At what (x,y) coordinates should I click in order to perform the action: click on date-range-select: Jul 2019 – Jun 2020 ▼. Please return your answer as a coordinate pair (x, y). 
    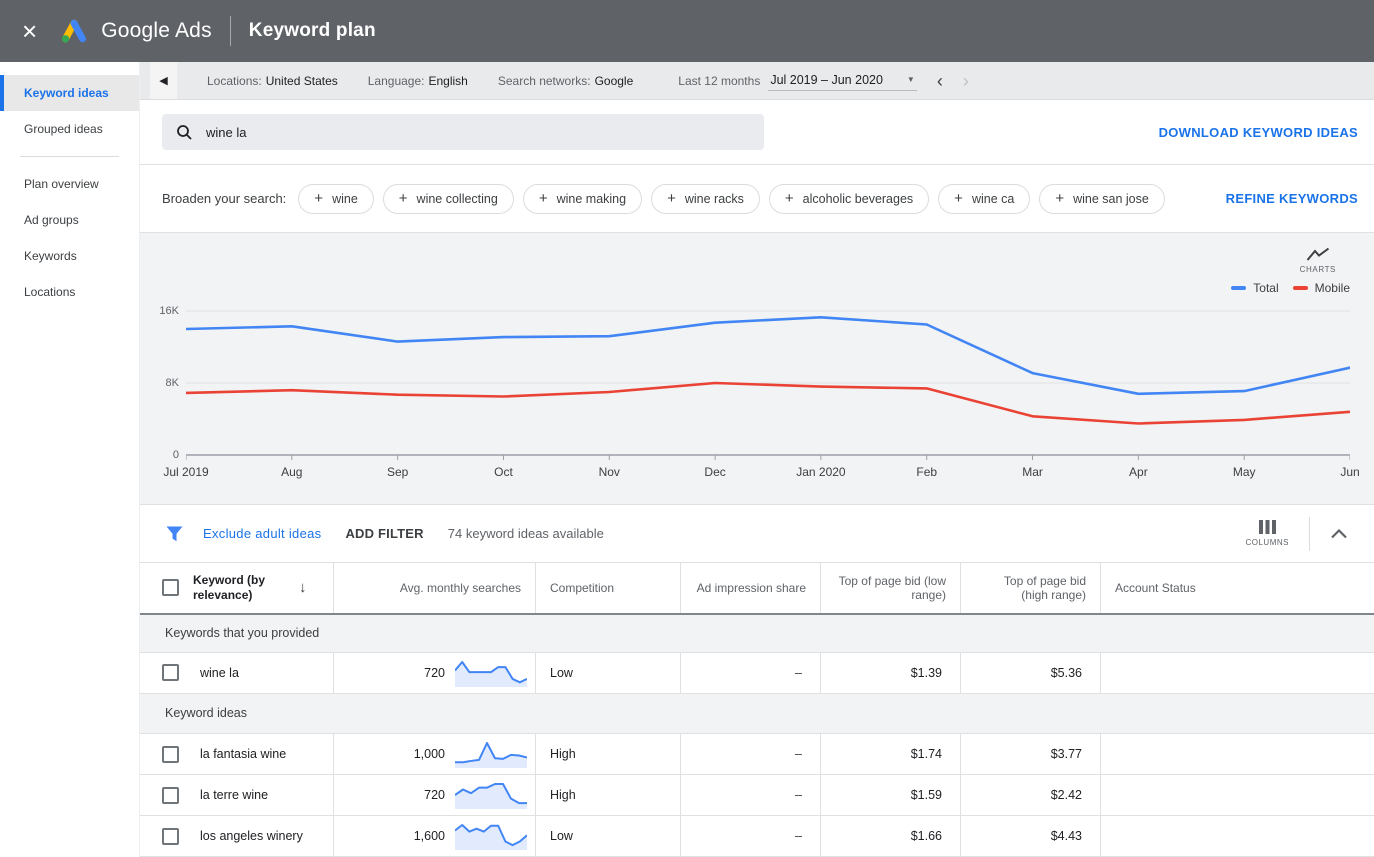
    Looking at the image, I should click on (842, 81).